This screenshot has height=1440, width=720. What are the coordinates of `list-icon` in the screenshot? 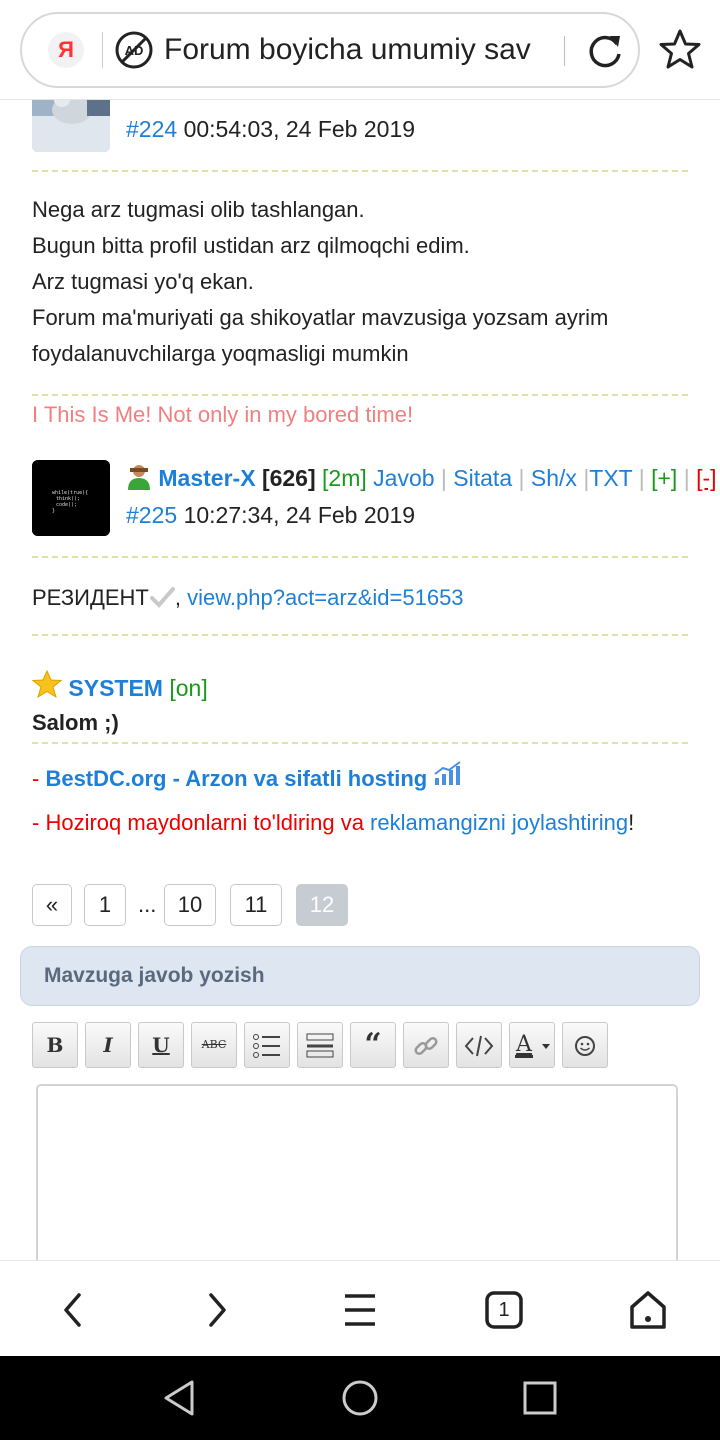 It's located at (266, 1046).